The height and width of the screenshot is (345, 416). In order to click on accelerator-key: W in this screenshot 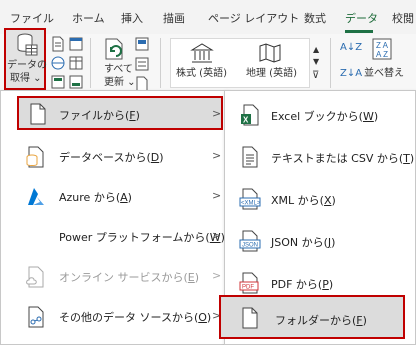, I will do `click(368, 116)`.